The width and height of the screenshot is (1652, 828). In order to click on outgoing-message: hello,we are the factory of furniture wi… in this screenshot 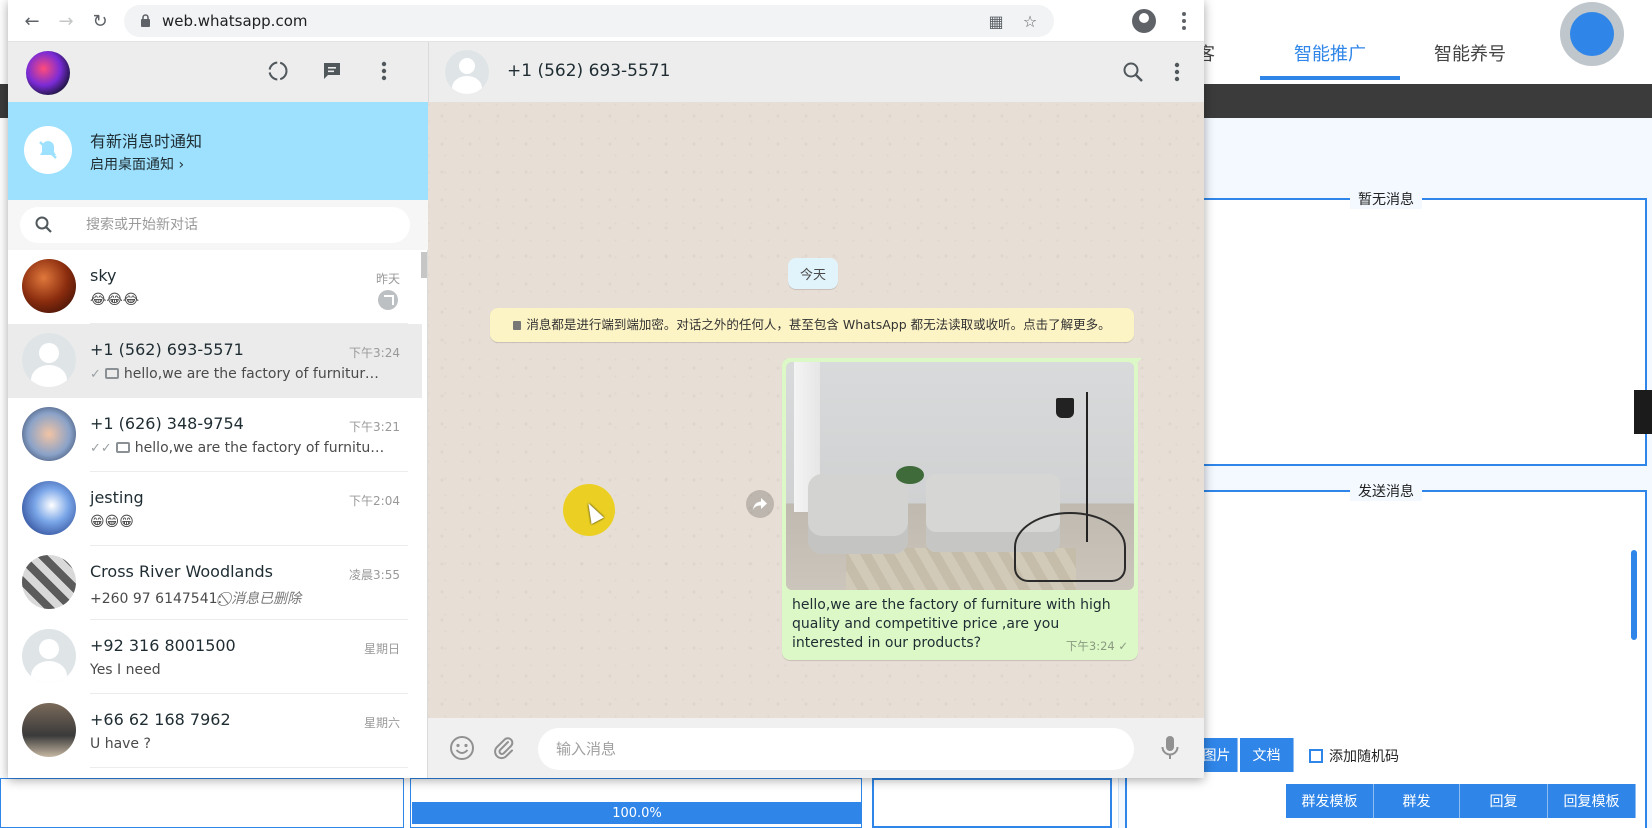, I will do `click(960, 509)`.